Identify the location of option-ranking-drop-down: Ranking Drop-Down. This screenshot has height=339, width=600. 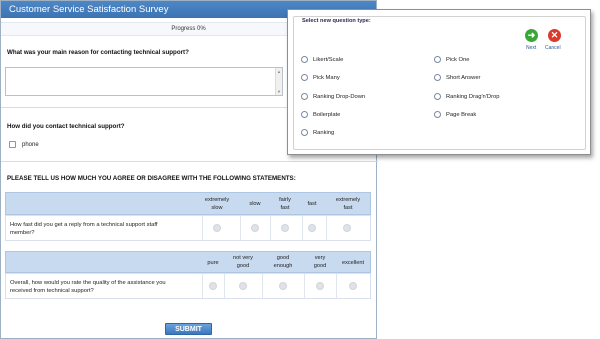
(333, 96).